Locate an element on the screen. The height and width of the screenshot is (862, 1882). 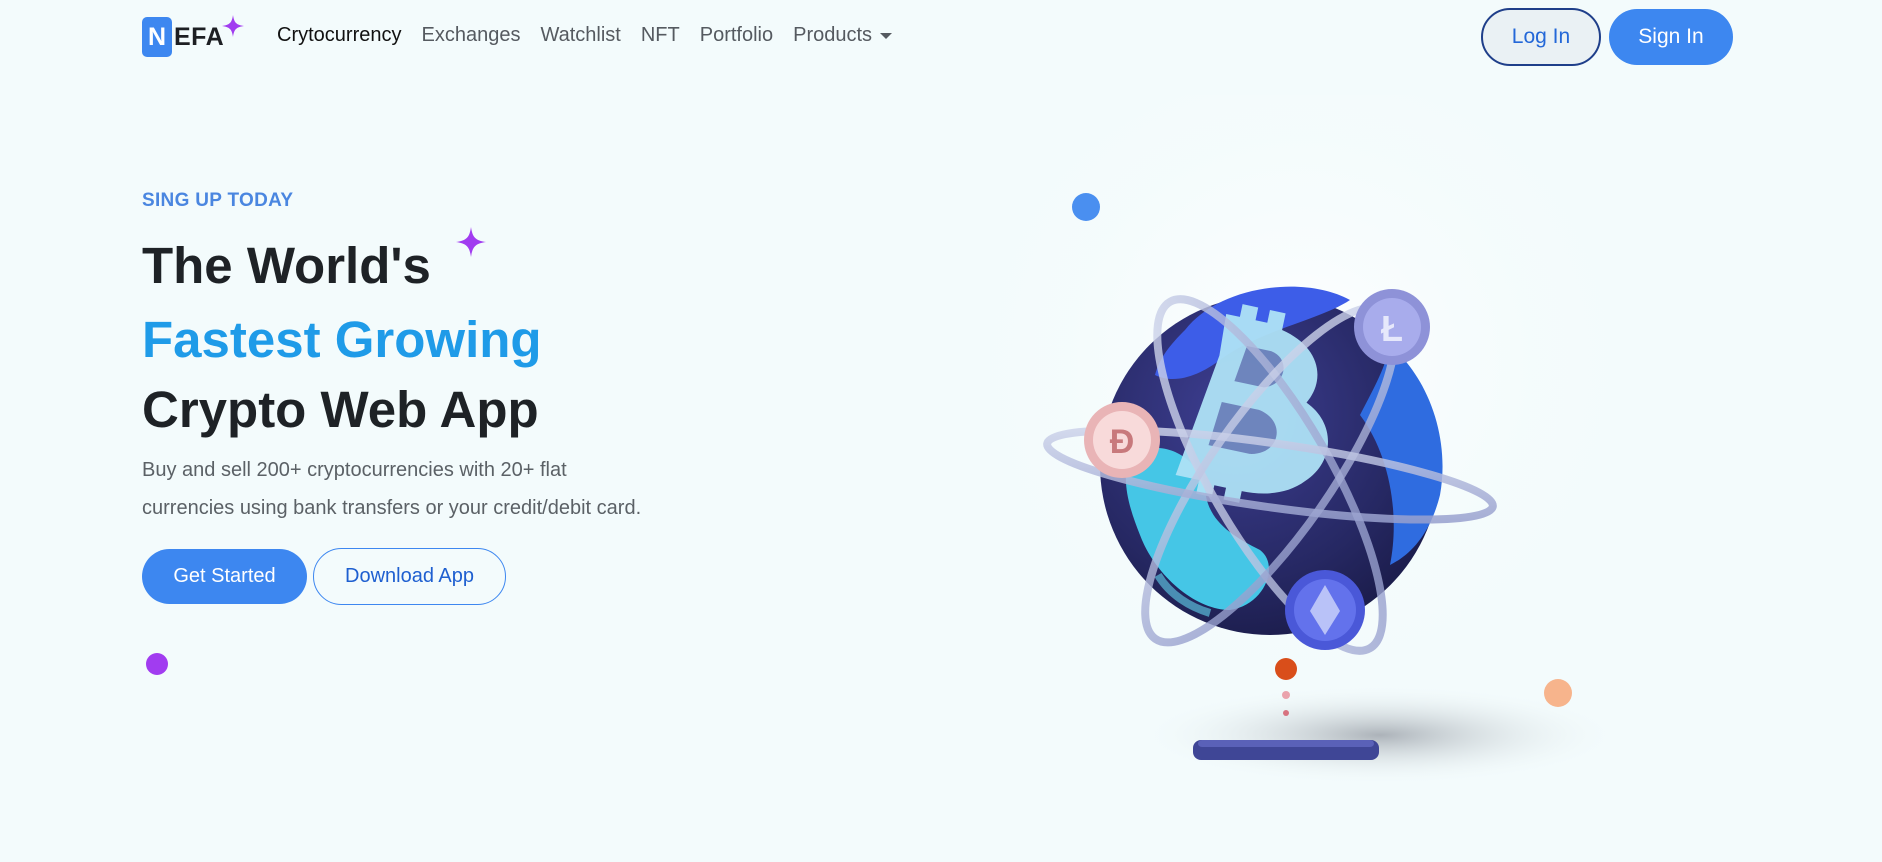
caret-down-icon is located at coordinates (886, 35).